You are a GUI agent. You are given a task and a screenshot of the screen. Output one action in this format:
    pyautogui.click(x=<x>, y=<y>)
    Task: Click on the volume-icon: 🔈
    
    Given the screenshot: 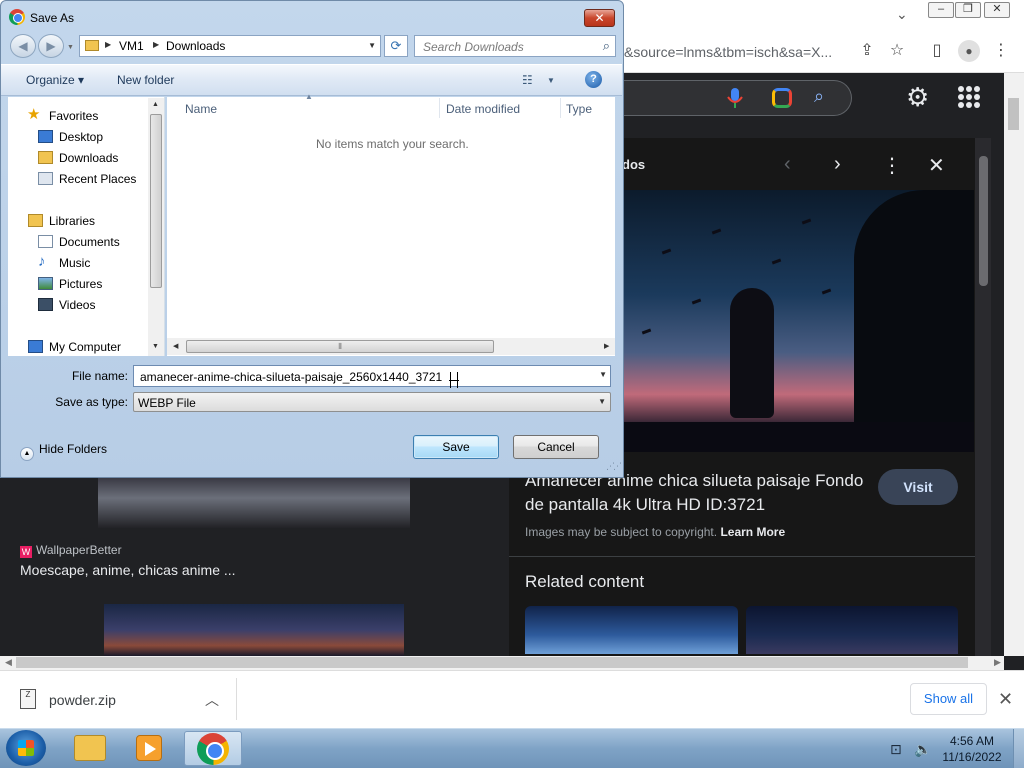 What is the action you would take?
    pyautogui.click(x=922, y=749)
    